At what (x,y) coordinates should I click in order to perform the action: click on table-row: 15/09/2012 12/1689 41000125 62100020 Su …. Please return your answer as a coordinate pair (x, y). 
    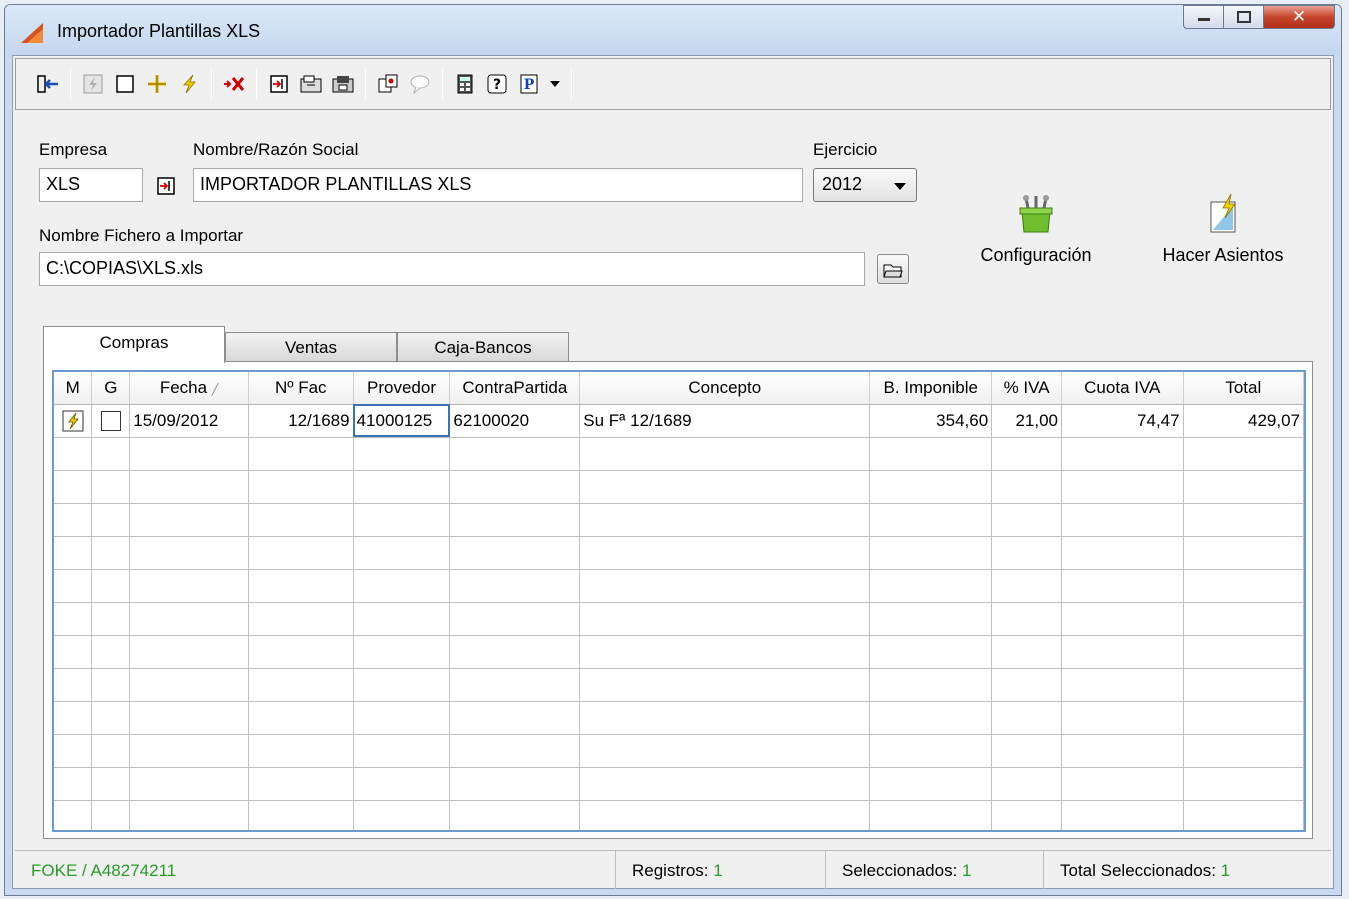
    Looking at the image, I should click on (679, 421).